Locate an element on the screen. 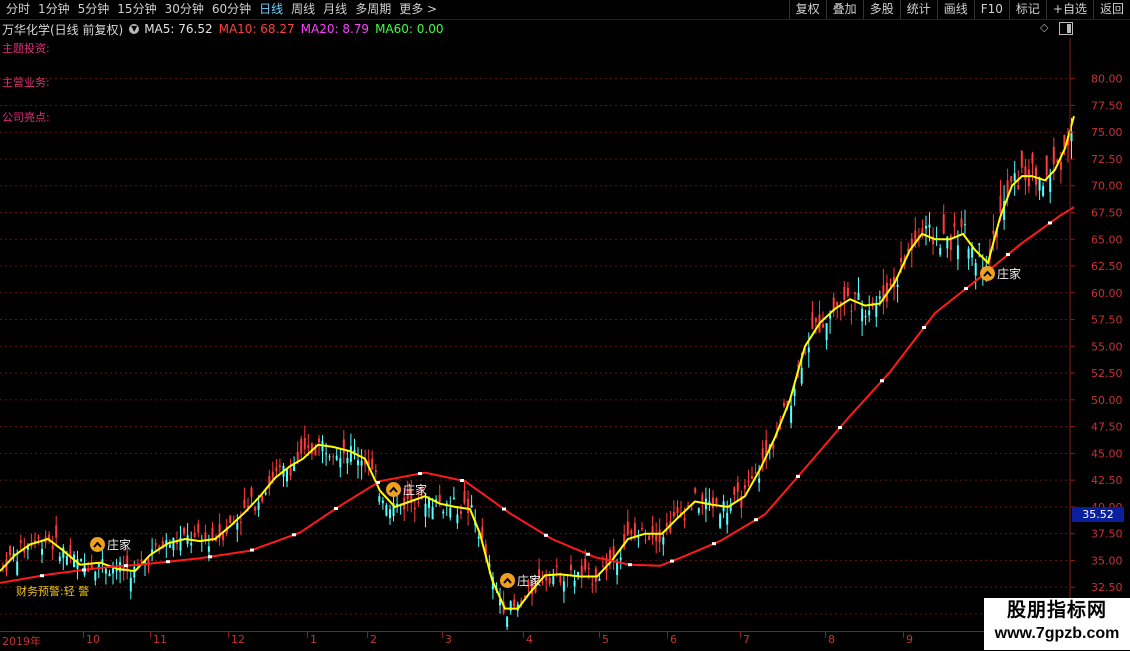 The width and height of the screenshot is (1130, 651). watermark-title: 股朋指标网 is located at coordinates (1056, 610).